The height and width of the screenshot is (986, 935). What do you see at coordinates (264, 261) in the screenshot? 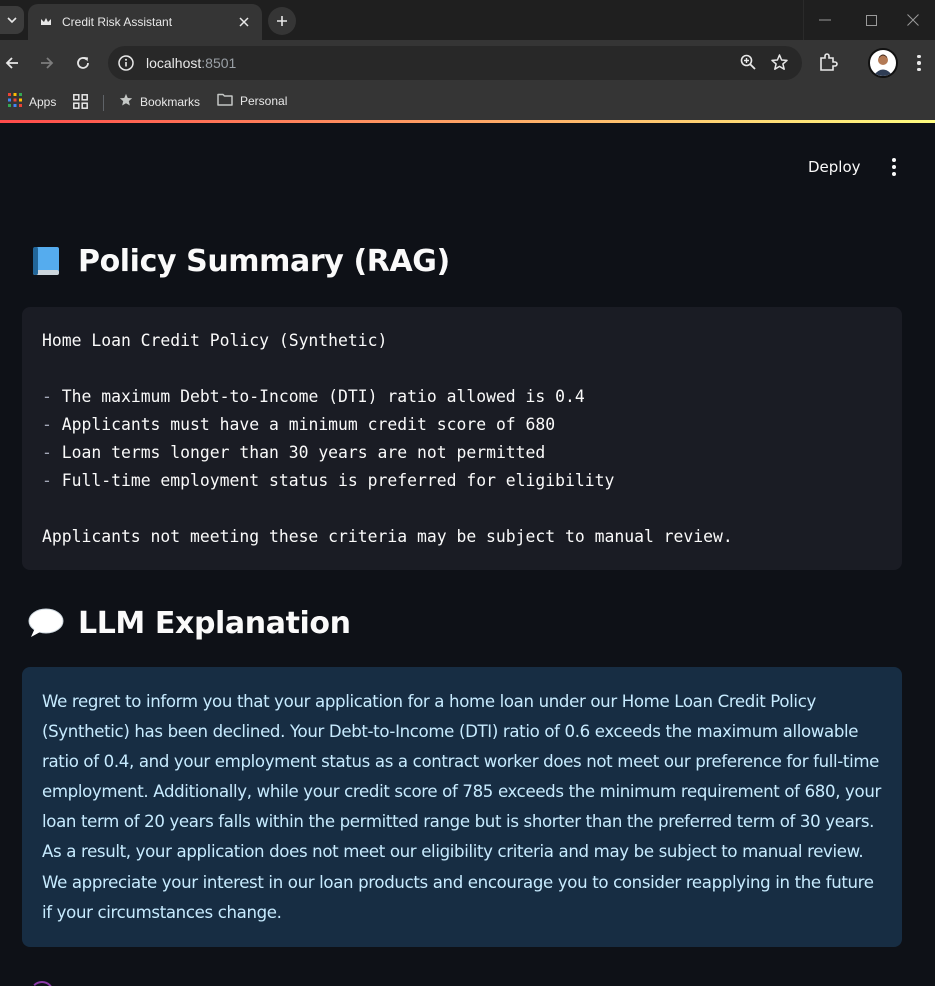
I see `policy-summary-heading-text: Policy Summary (RAG)` at bounding box center [264, 261].